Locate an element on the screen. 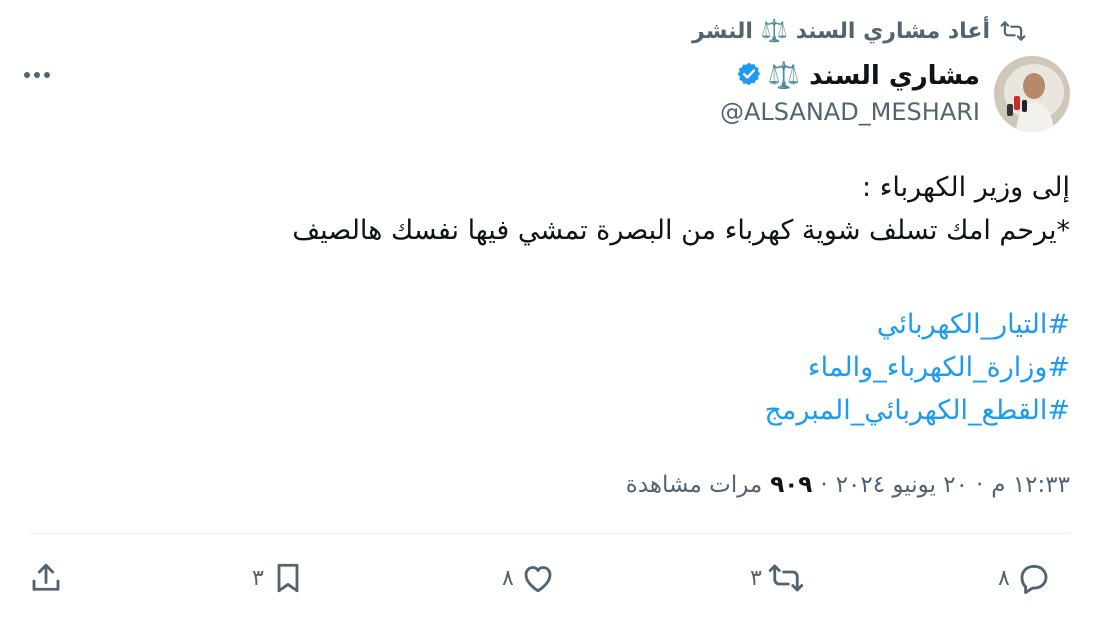 The height and width of the screenshot is (618, 1100). hashtag-link: #التيار_الكهربائي is located at coordinates (917, 324).